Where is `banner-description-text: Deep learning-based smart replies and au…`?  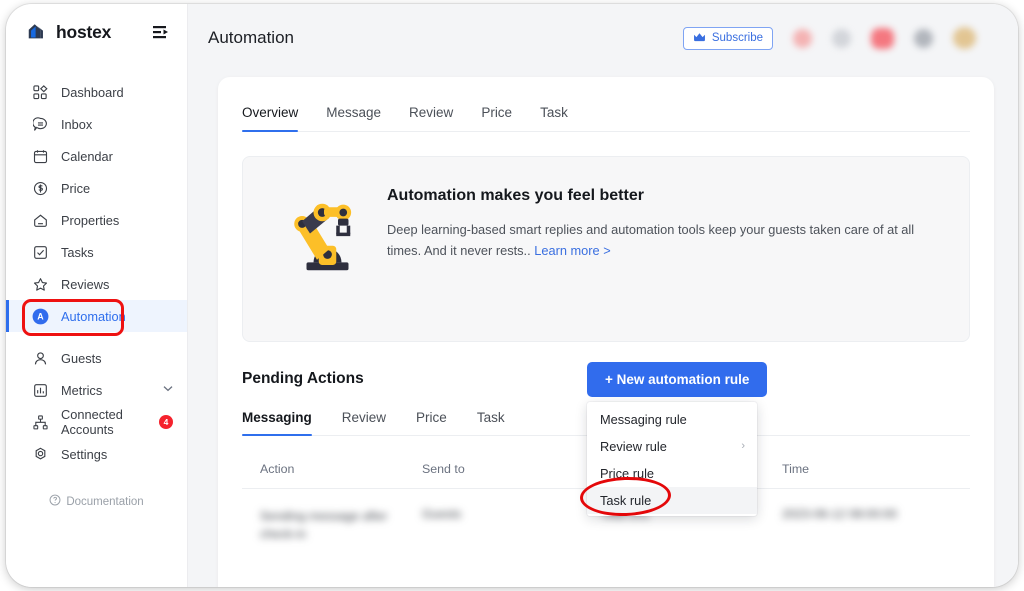
banner-description-text: Deep learning-based smart replies and au… is located at coordinates (651, 240).